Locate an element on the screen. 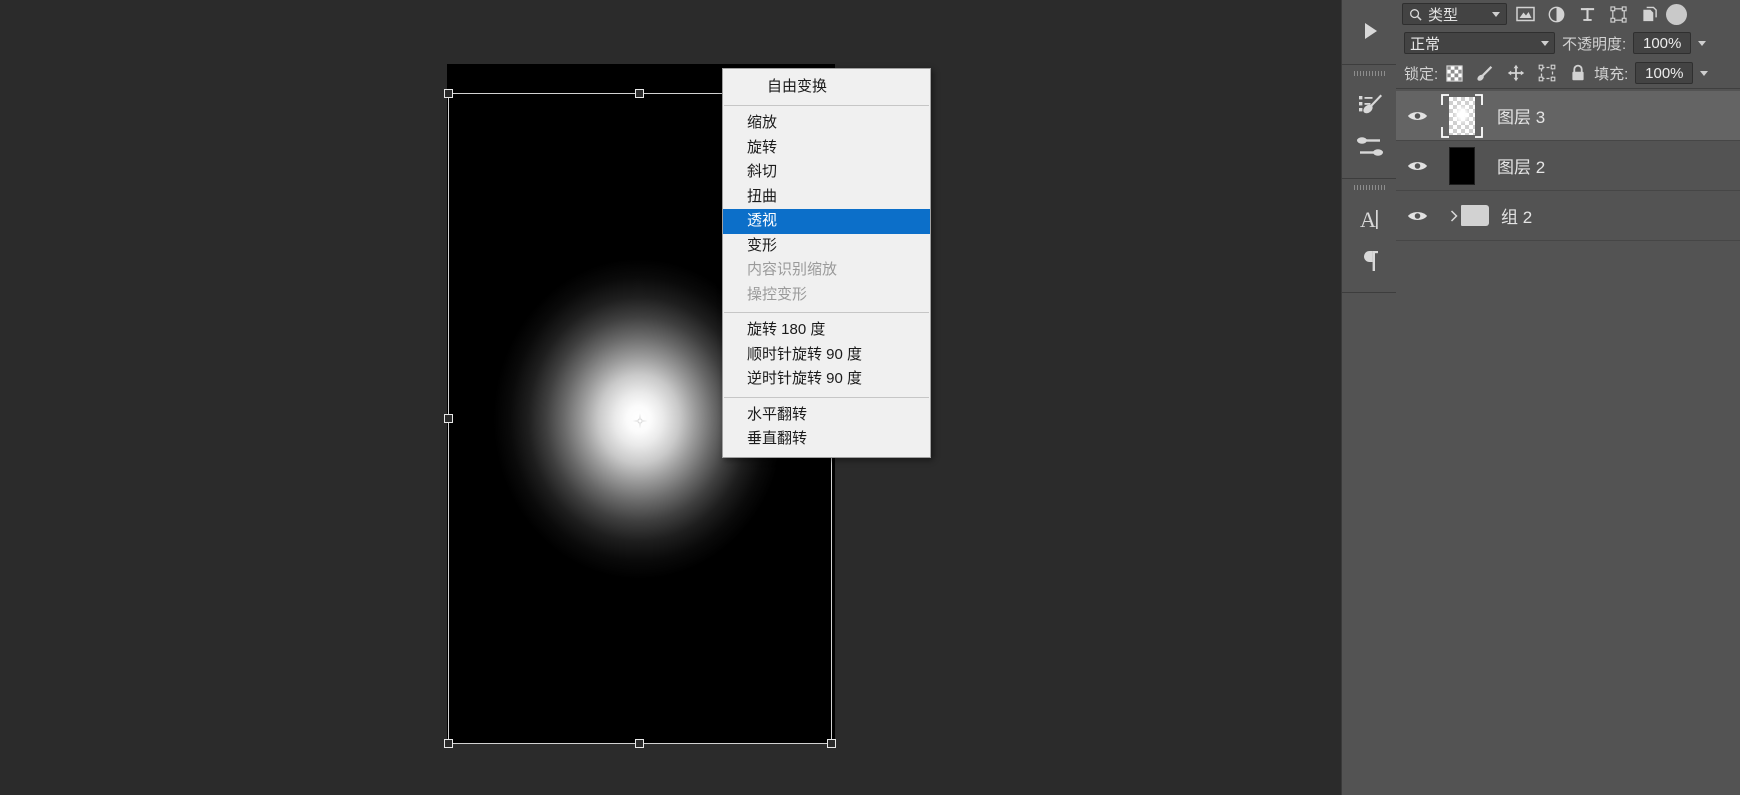 Image resolution: width=1740 pixels, height=795 pixels. menu-item-rotate-180: 旋转 180 度 is located at coordinates (826, 330).